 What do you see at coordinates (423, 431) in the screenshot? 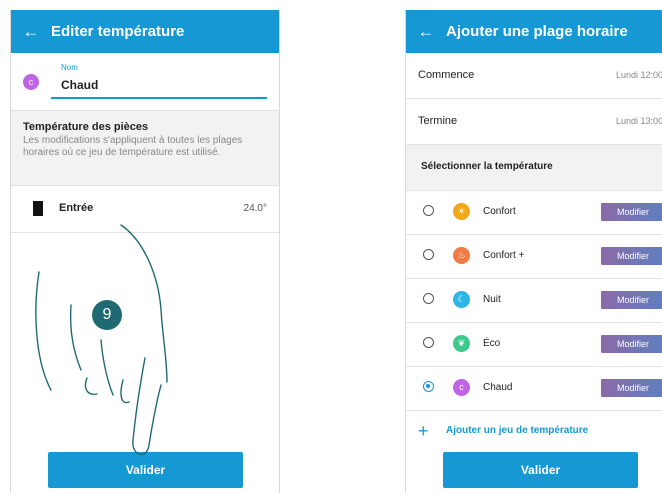
I see `plus-icon: +` at bounding box center [423, 431].